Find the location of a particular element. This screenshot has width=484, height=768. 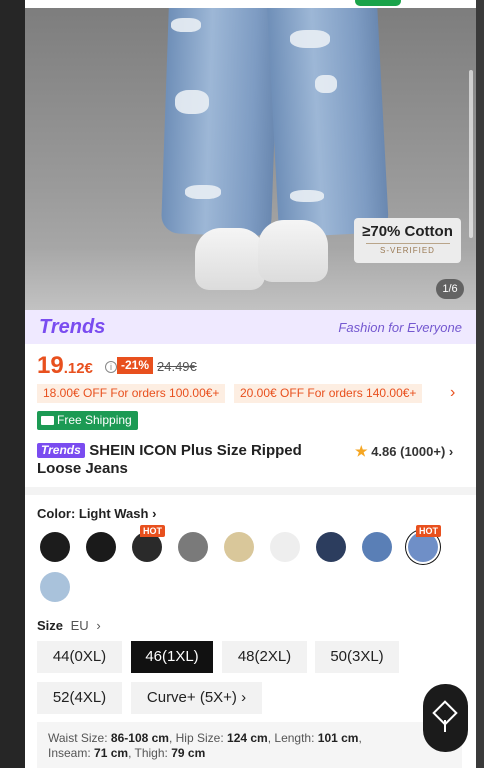

size-option-curve: Curve+ (5X+) › is located at coordinates (196, 698).